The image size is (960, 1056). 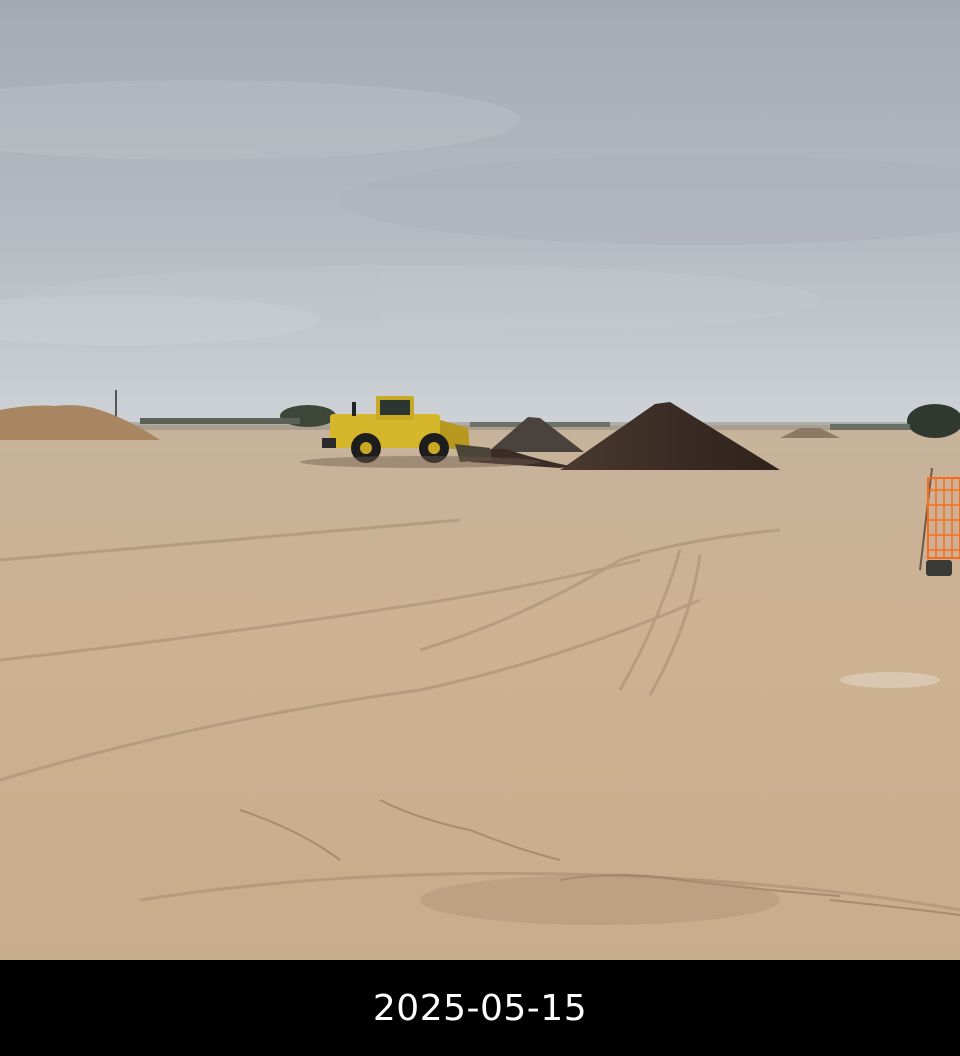 What do you see at coordinates (420, 462) in the screenshot?
I see `loader-shadow` at bounding box center [420, 462].